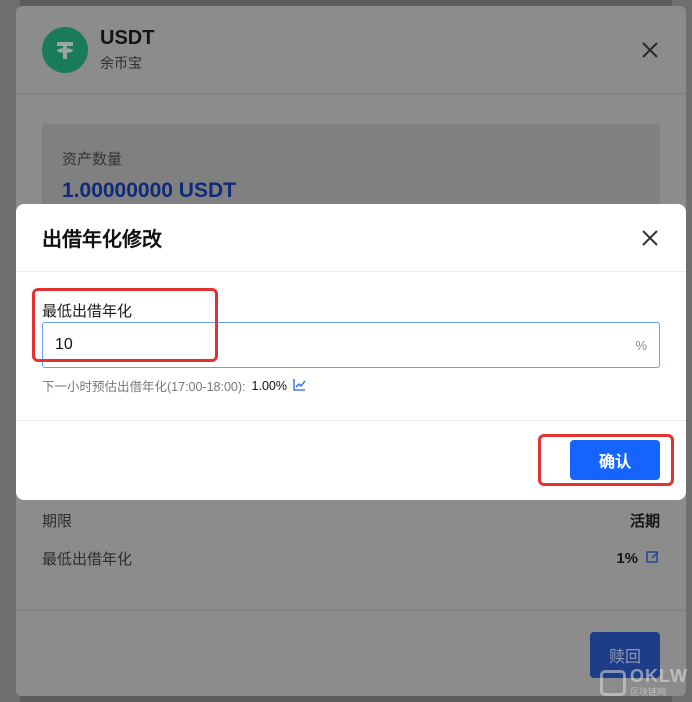  What do you see at coordinates (351, 520) in the screenshot?
I see `term-row: 期限 活期` at bounding box center [351, 520].